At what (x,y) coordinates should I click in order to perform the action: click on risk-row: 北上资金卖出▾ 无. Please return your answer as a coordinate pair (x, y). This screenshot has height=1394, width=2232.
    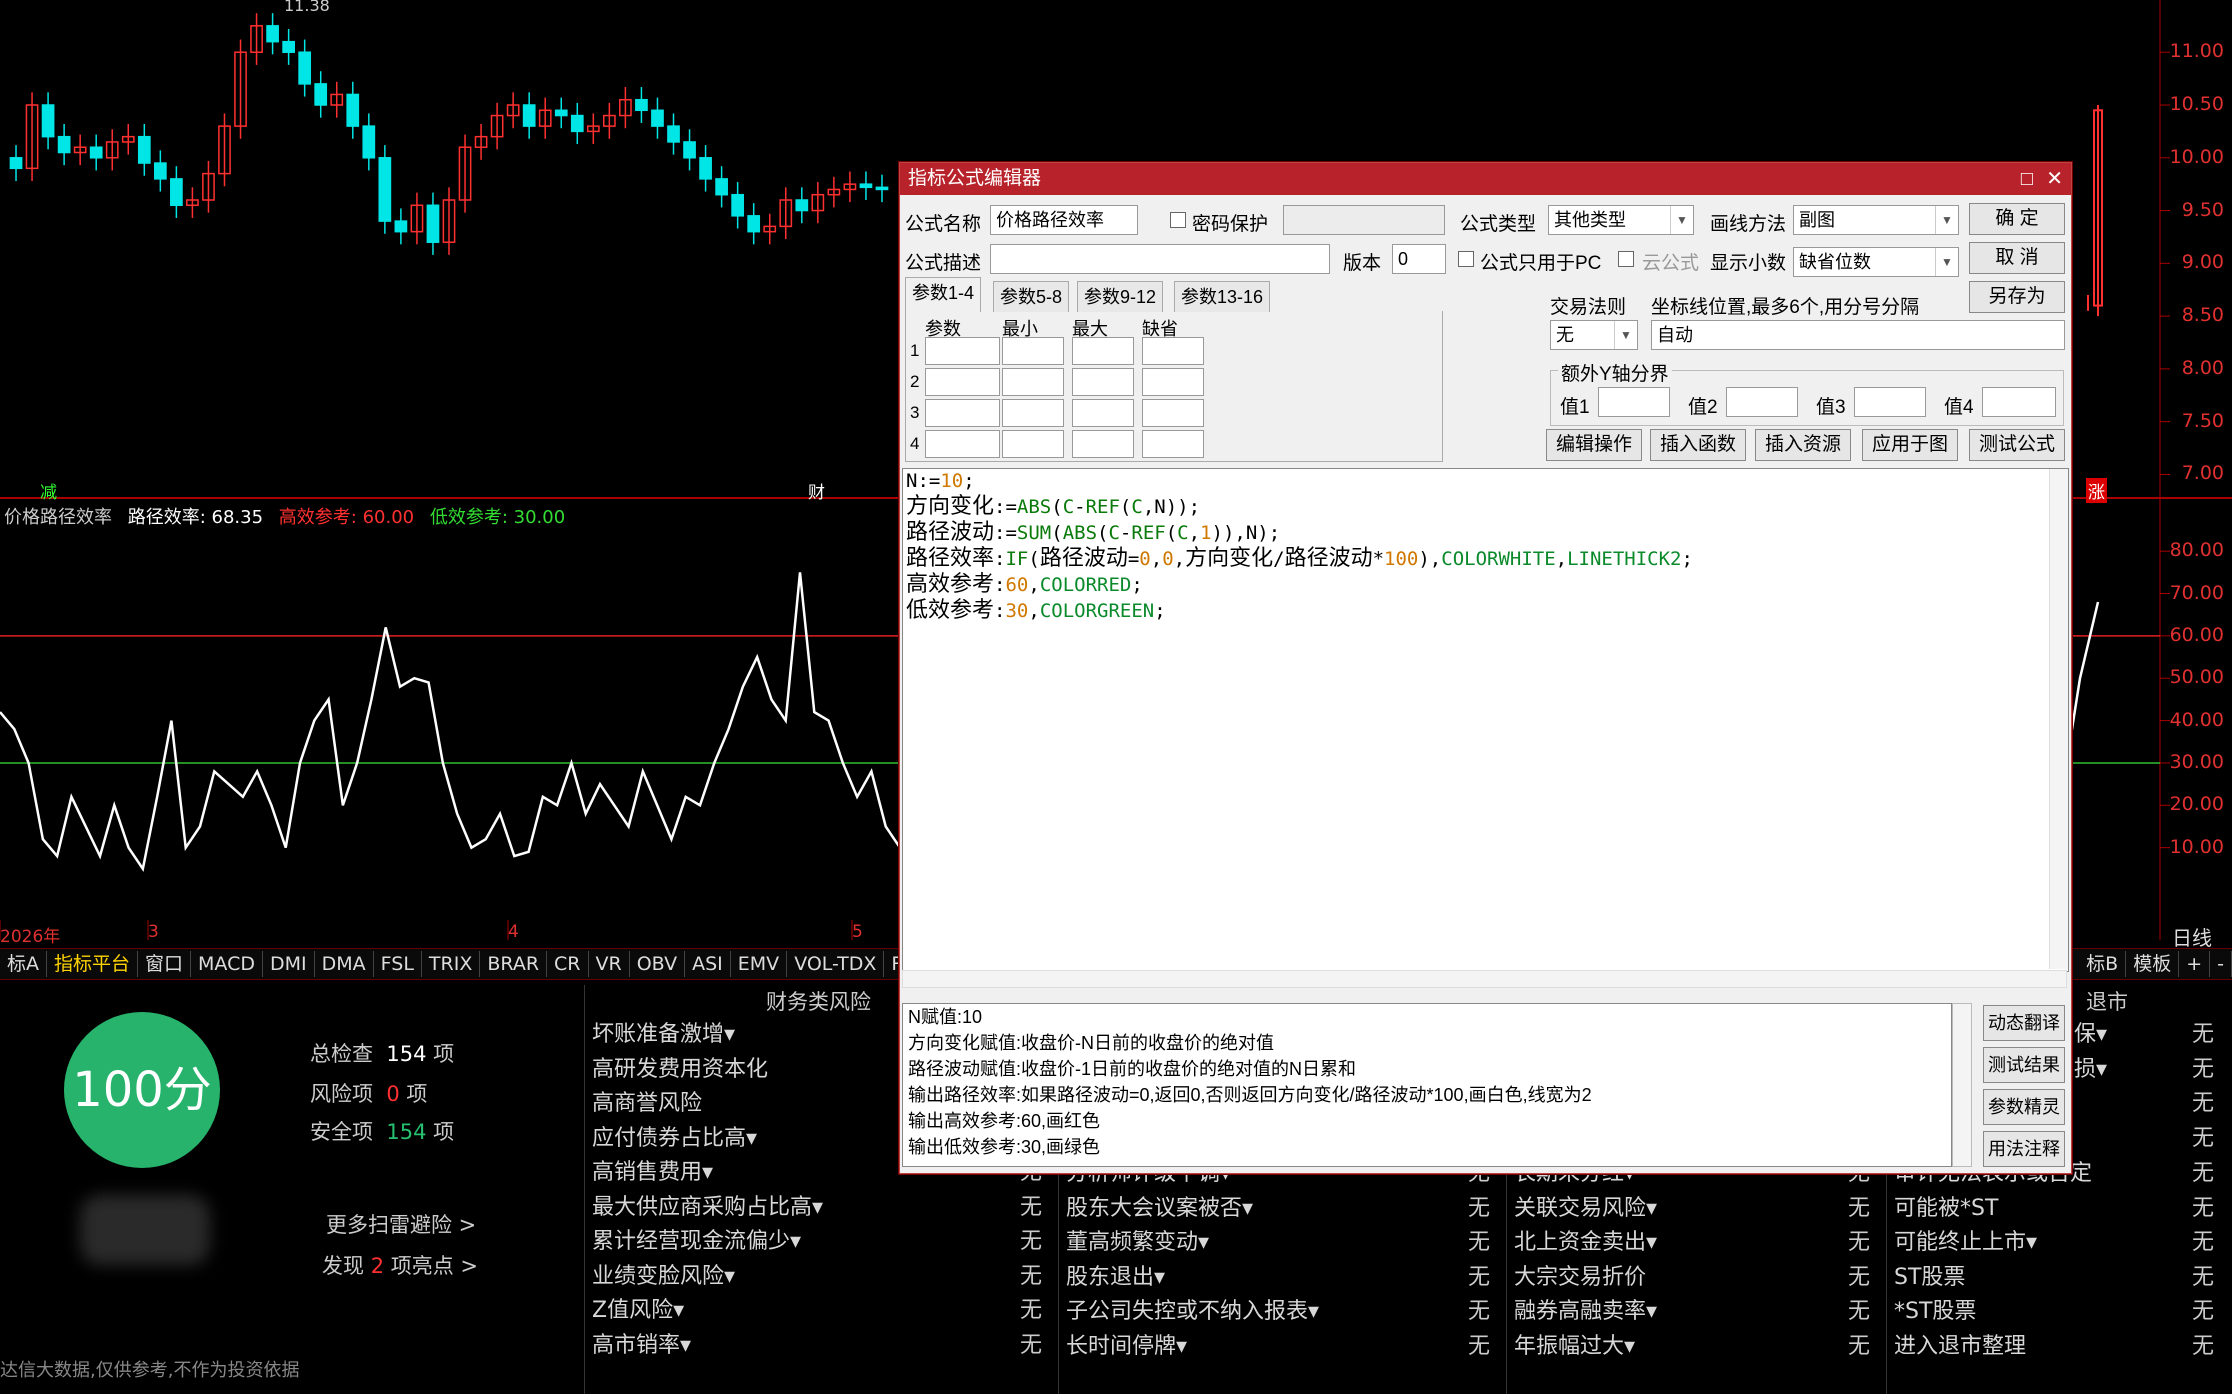
    Looking at the image, I should click on (1692, 1243).